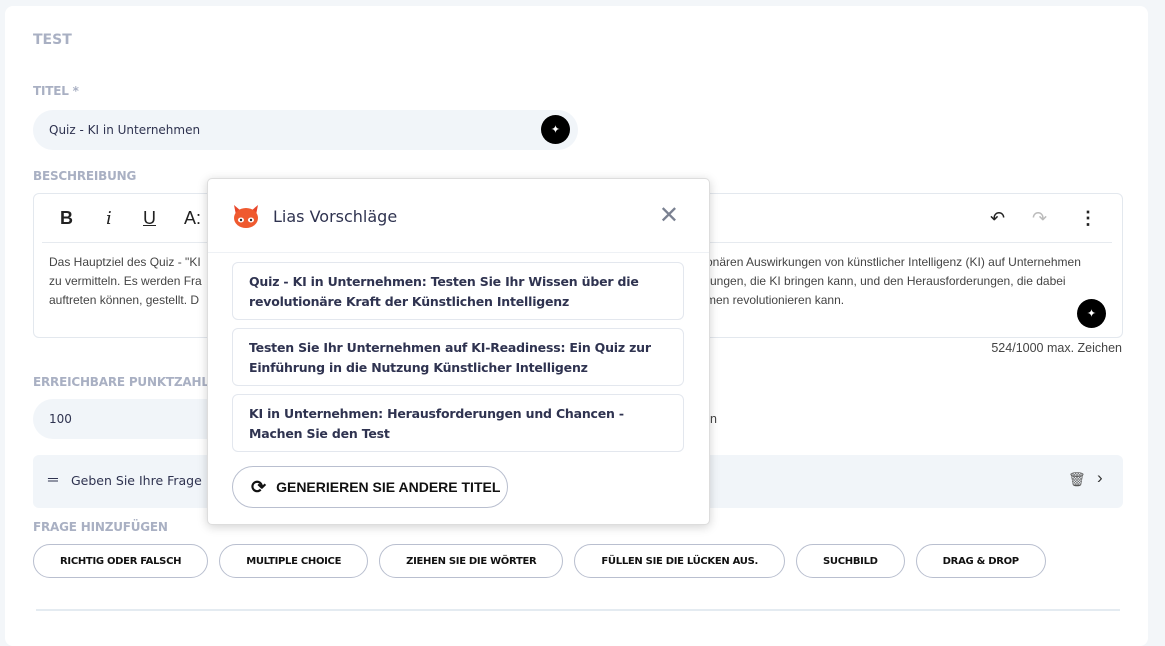 This screenshot has width=1165, height=646. Describe the element at coordinates (133, 419) in the screenshot. I see `points-input: 100` at that location.